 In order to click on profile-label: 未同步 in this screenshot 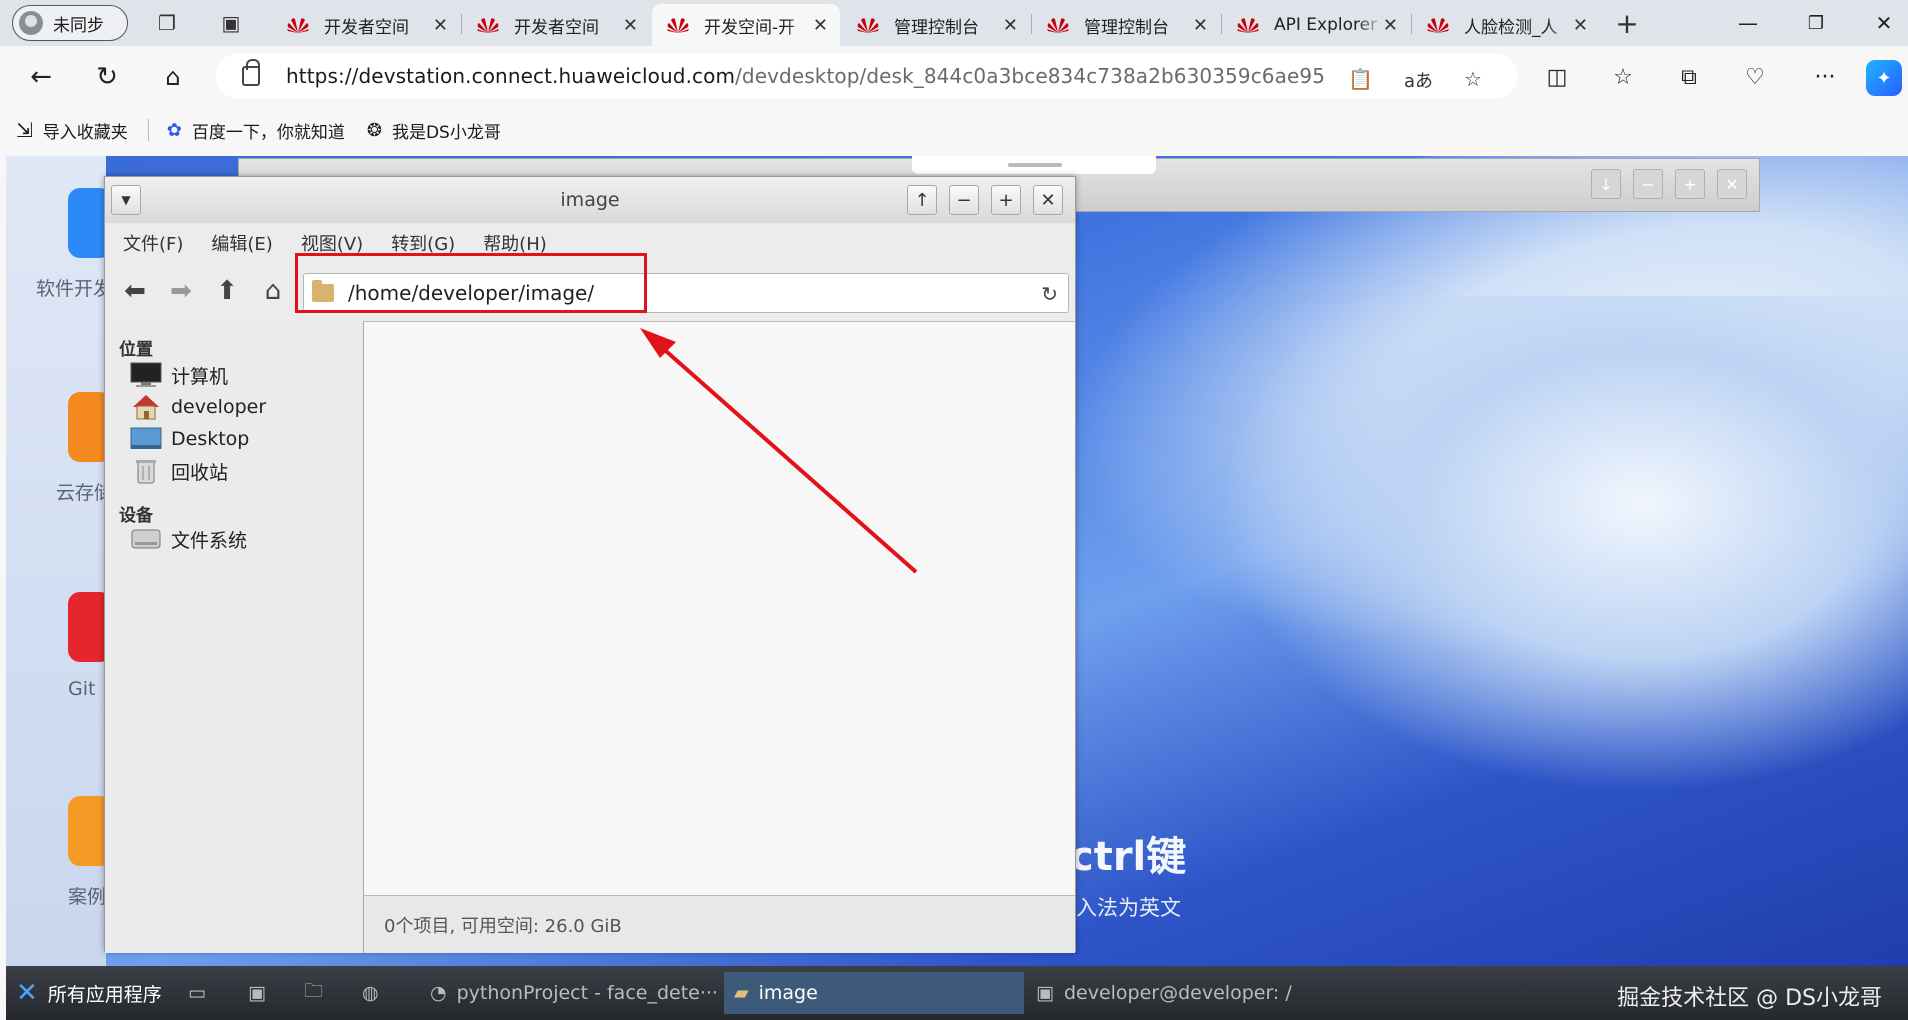, I will do `click(78, 25)`.